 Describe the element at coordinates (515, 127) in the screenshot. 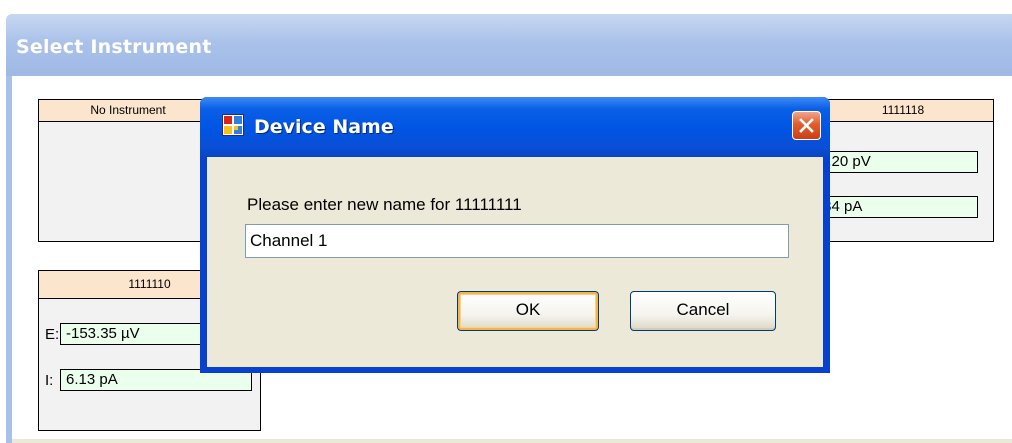

I see `dialog-titlebar: Device Name` at that location.